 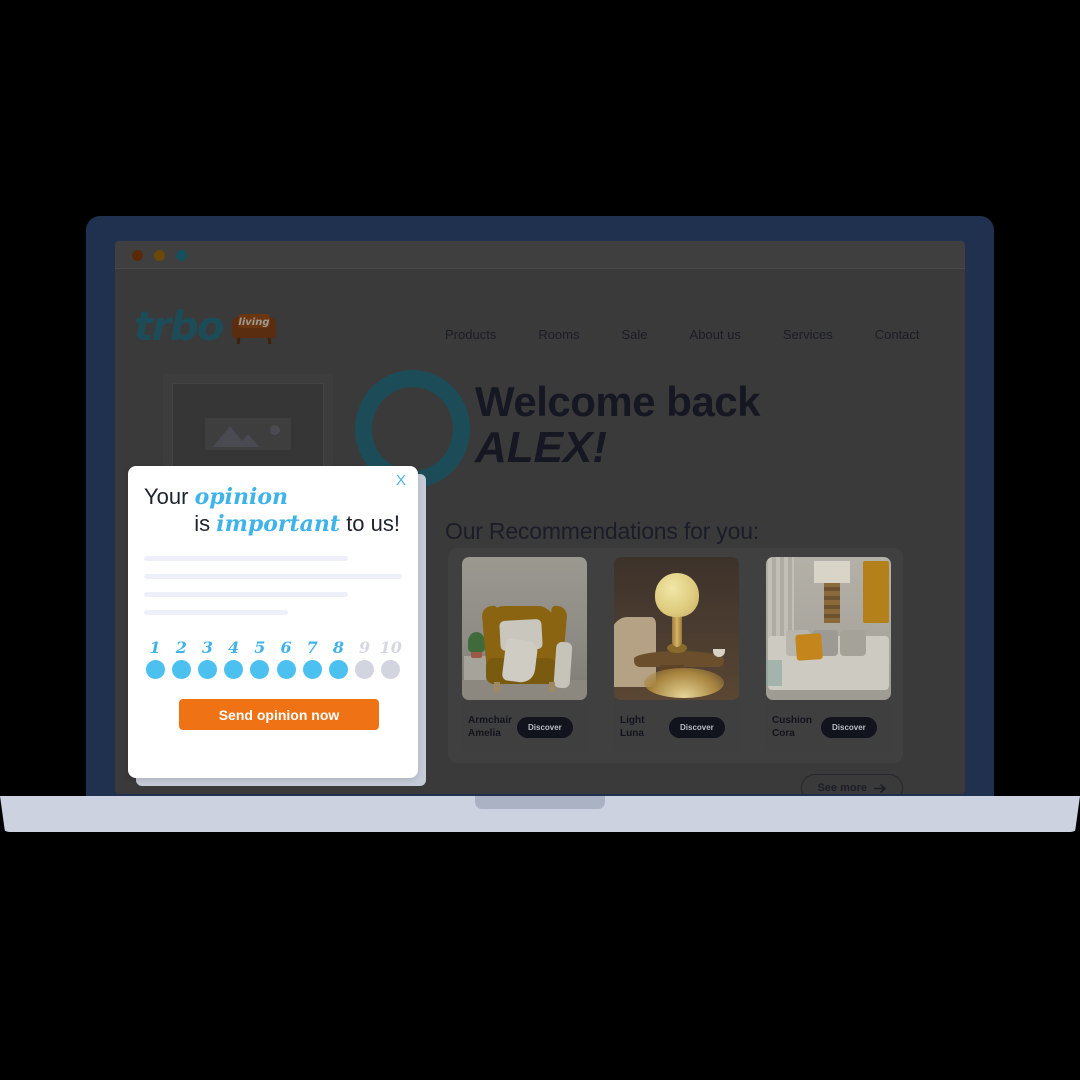 I want to click on popup-heading-line2-pre: is, so click(x=205, y=523).